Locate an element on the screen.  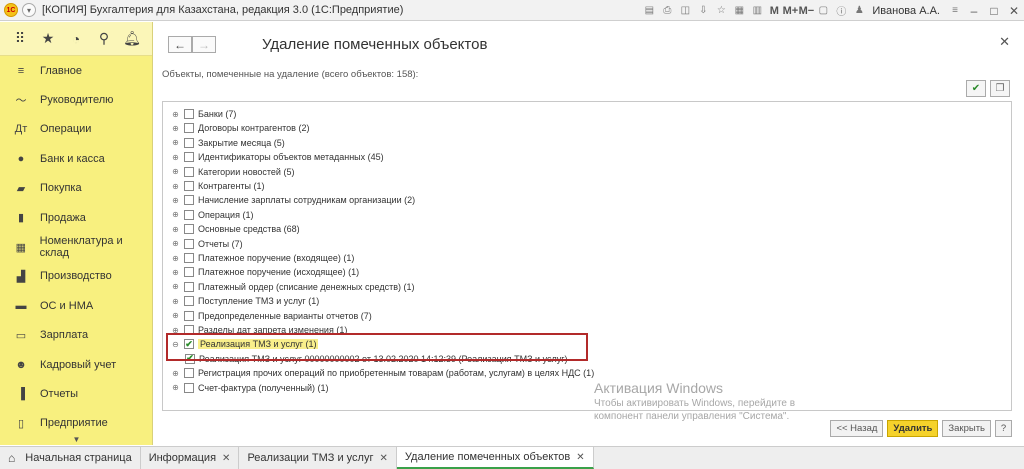
back-arrow-icon: ← is located at coordinates (180, 44).